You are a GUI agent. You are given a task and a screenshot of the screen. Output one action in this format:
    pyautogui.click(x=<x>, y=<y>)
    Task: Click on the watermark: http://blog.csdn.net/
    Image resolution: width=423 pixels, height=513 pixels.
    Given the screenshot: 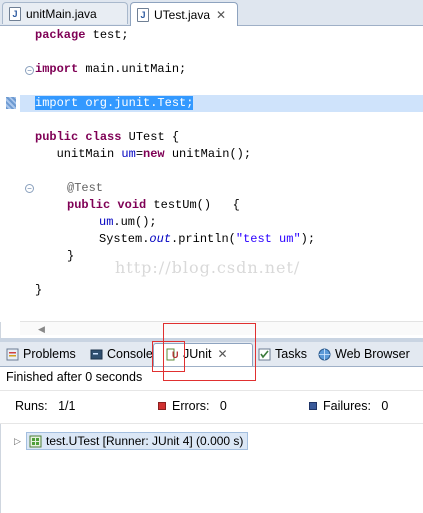 What is the action you would take?
    pyautogui.click(x=208, y=267)
    